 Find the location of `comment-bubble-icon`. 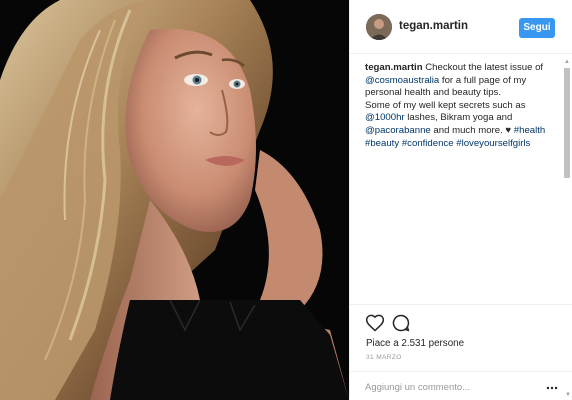

comment-bubble-icon is located at coordinates (401, 323).